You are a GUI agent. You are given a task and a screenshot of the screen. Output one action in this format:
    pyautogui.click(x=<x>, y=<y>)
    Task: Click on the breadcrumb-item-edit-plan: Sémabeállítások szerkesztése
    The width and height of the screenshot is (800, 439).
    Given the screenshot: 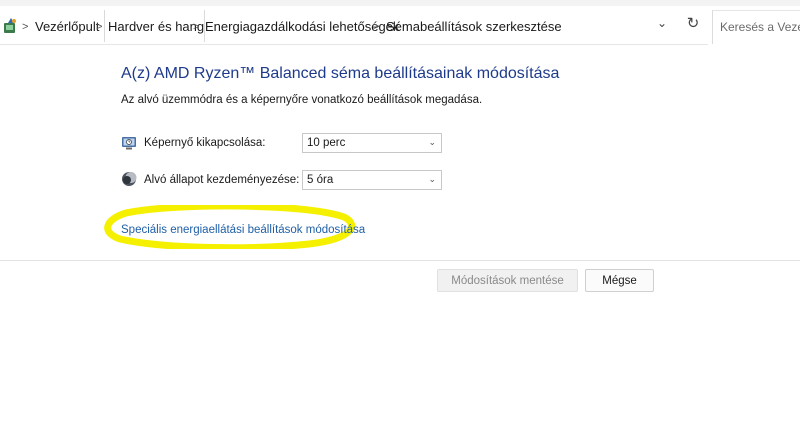 What is the action you would take?
    pyautogui.click(x=474, y=26)
    